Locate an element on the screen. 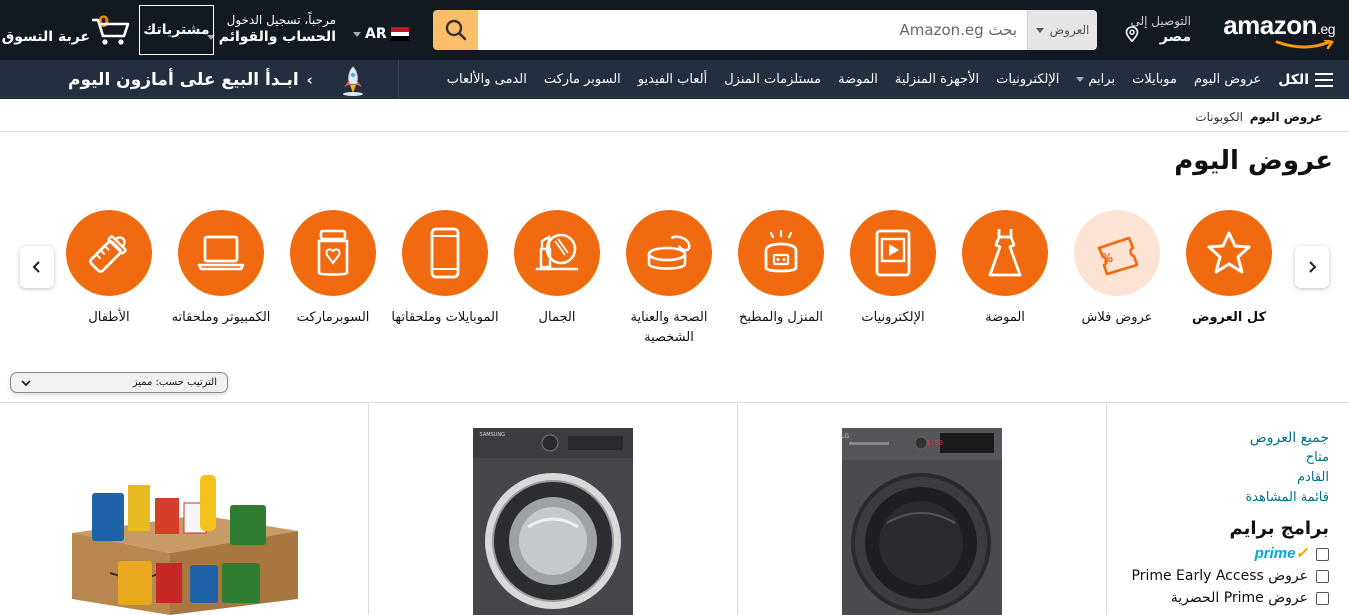 The width and height of the screenshot is (1349, 615). nav-item-toys: الدمى والألعاب is located at coordinates (487, 79).